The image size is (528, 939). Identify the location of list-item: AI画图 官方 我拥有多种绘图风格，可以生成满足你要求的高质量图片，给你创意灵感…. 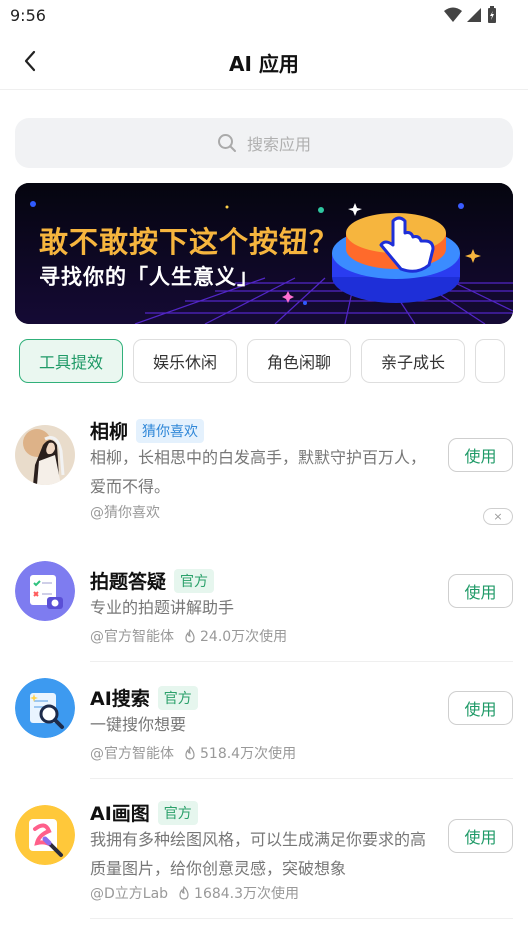
(264, 862).